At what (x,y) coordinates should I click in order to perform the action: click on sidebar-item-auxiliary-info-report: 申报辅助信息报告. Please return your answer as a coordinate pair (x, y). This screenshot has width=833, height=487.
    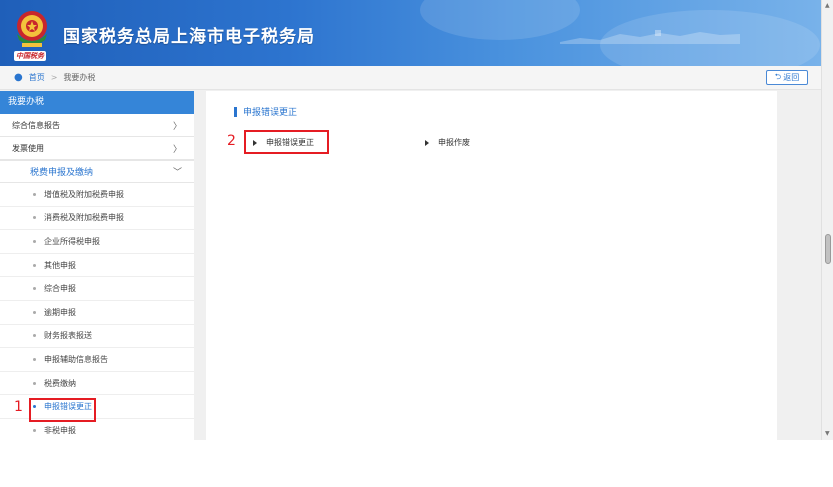
    Looking at the image, I should click on (97, 360).